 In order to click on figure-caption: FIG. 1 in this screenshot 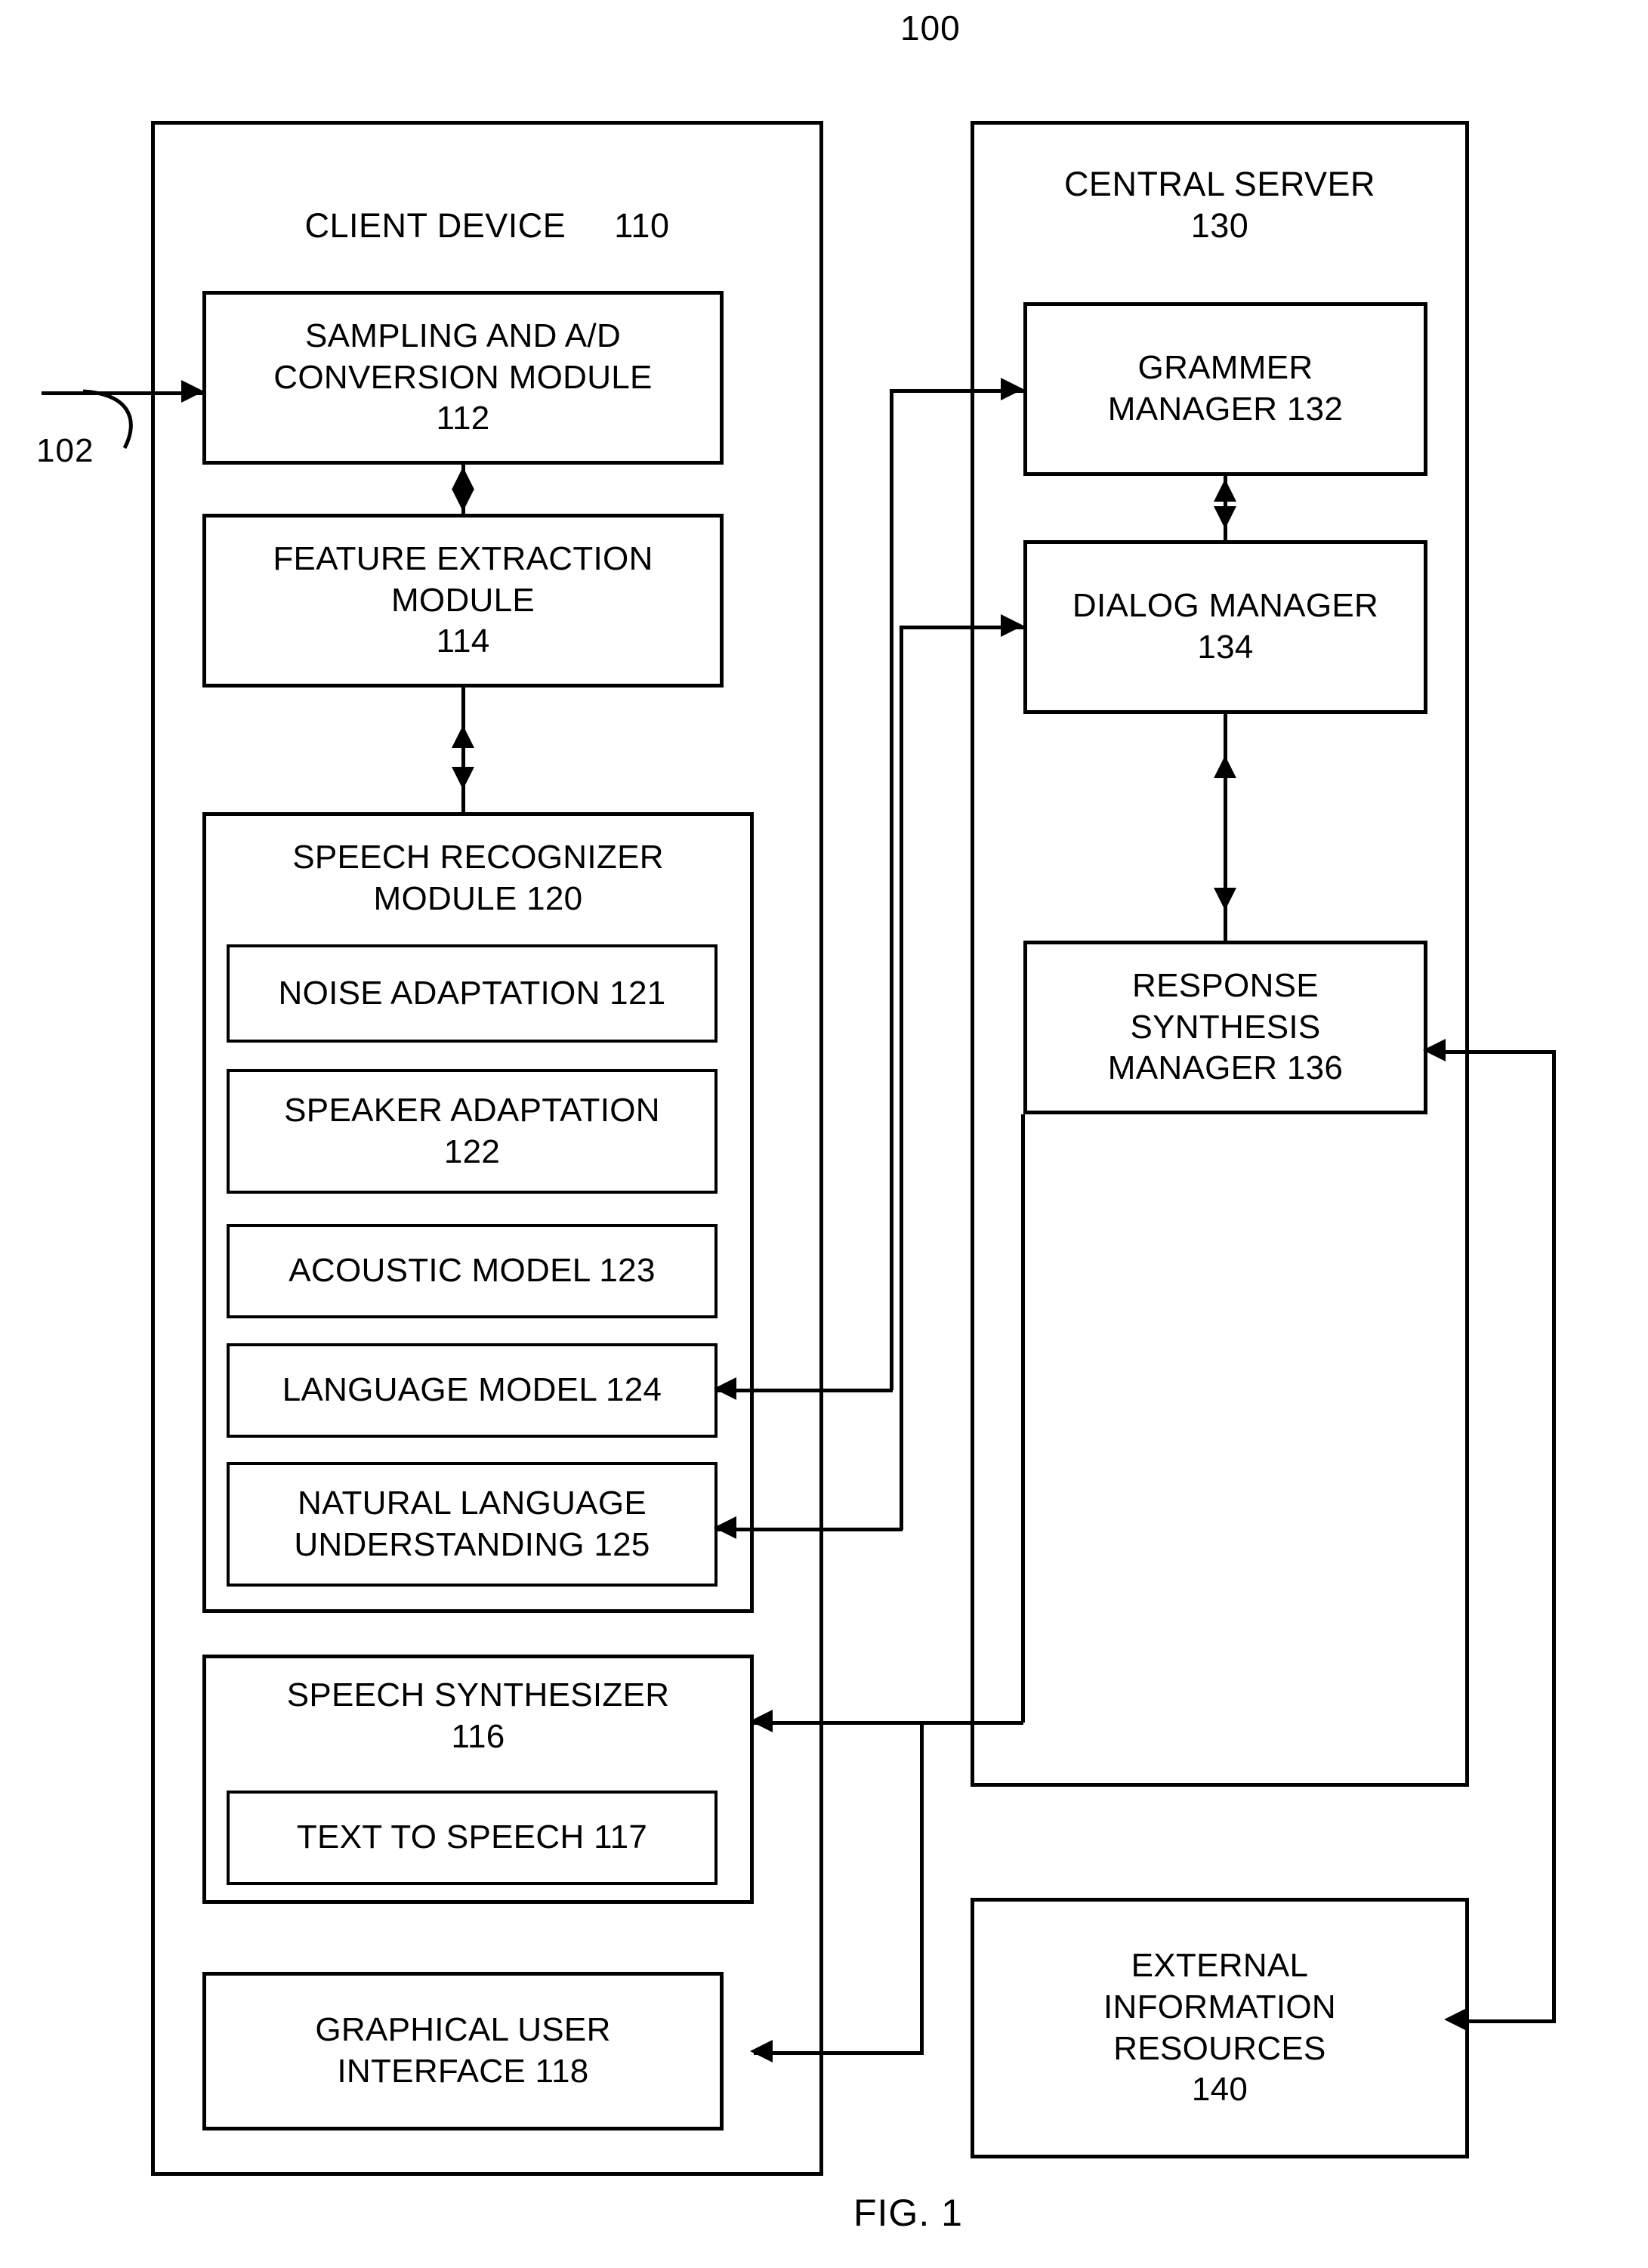, I will do `click(908, 2213)`.